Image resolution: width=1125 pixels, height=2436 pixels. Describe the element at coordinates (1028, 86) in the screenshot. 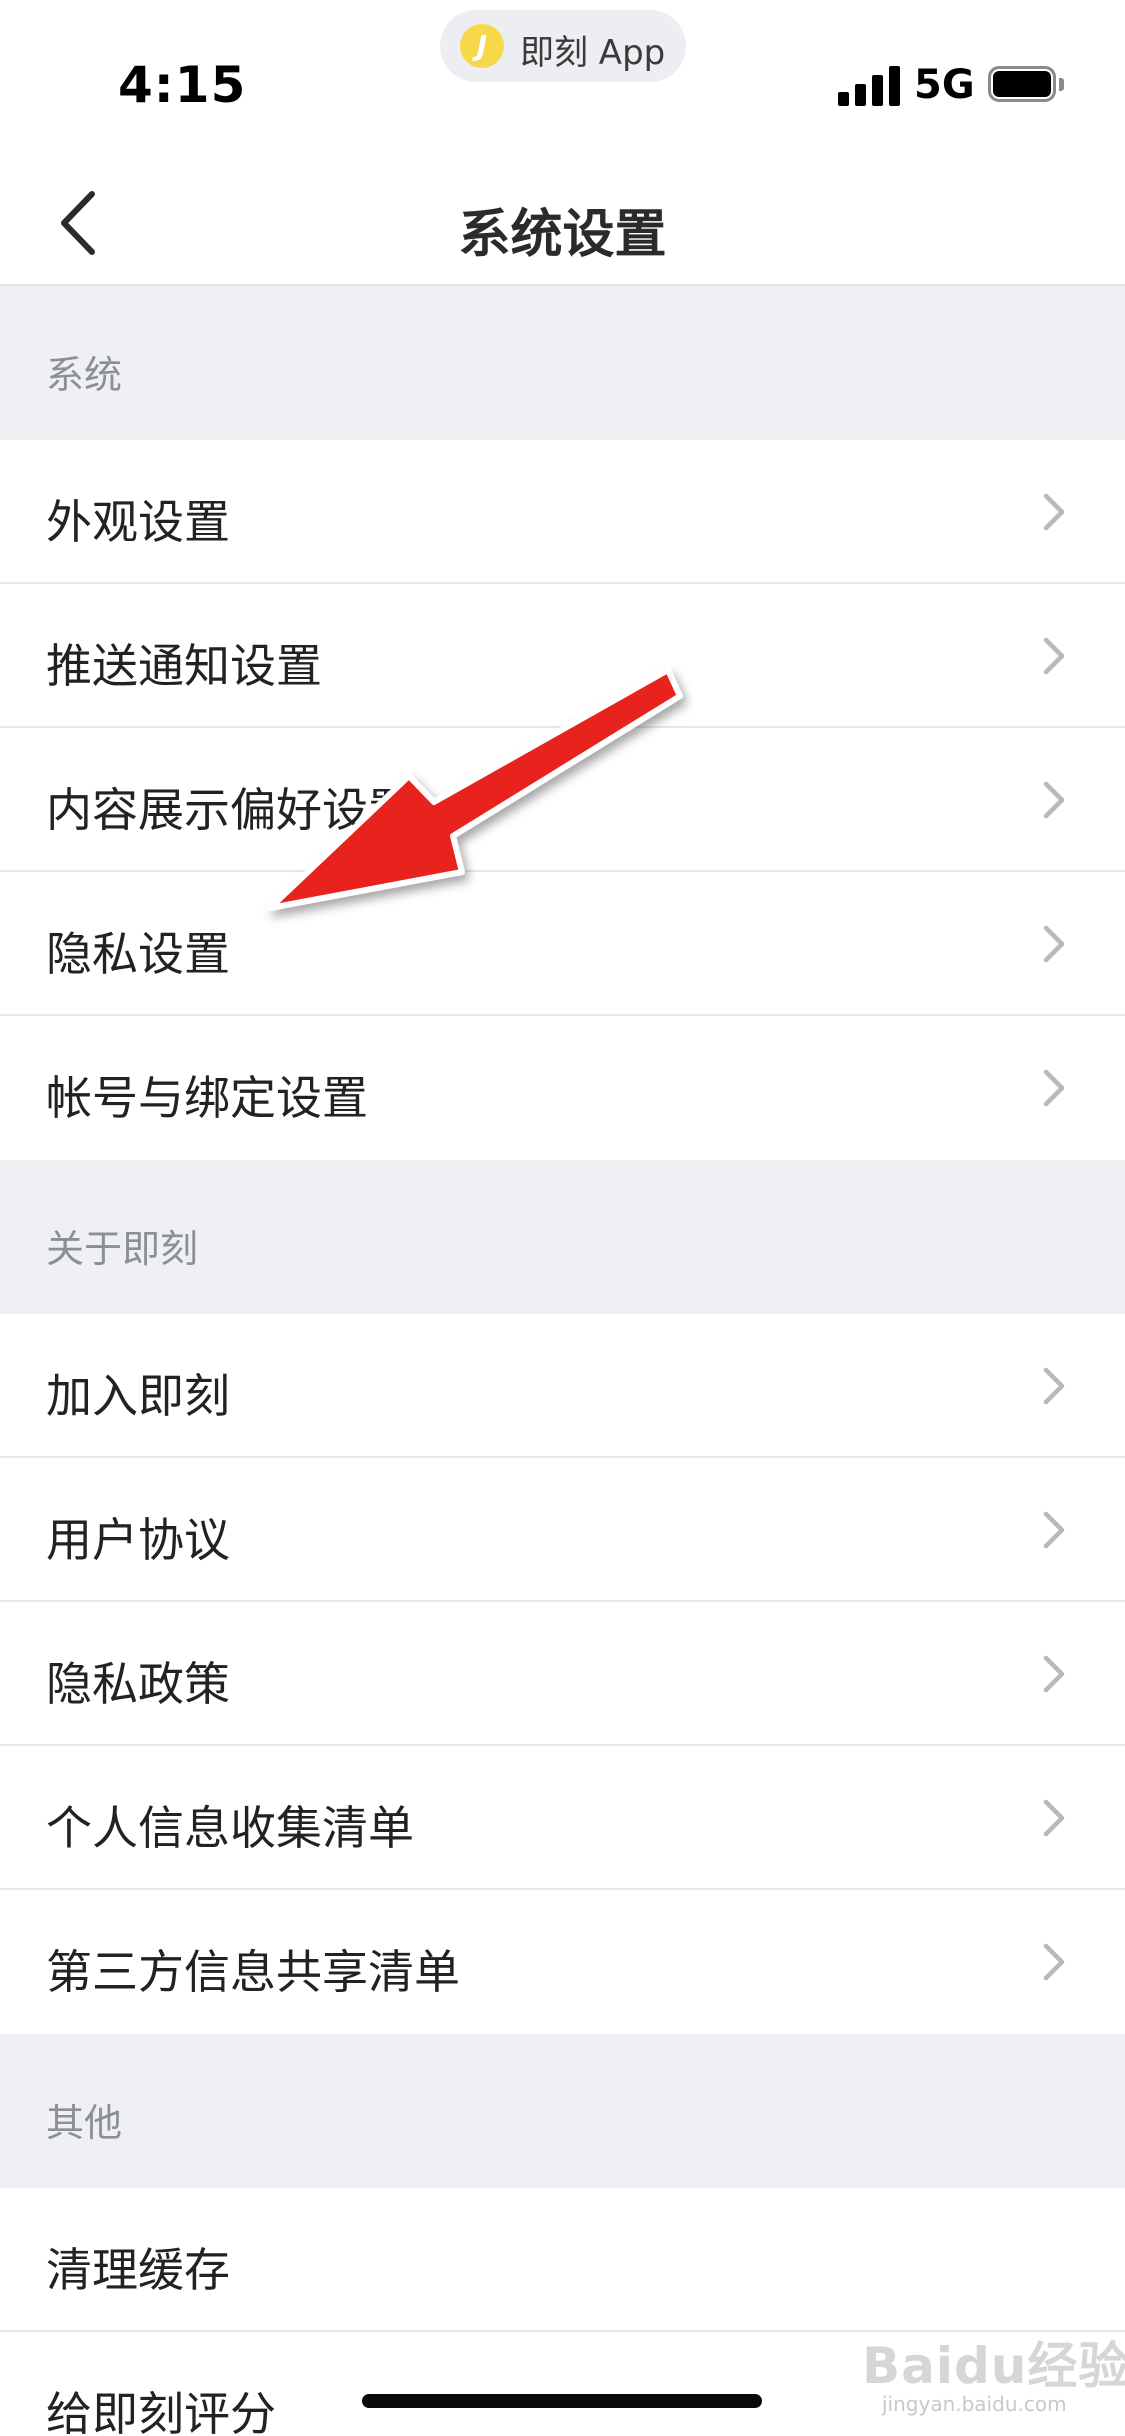

I see `battery-icon` at that location.